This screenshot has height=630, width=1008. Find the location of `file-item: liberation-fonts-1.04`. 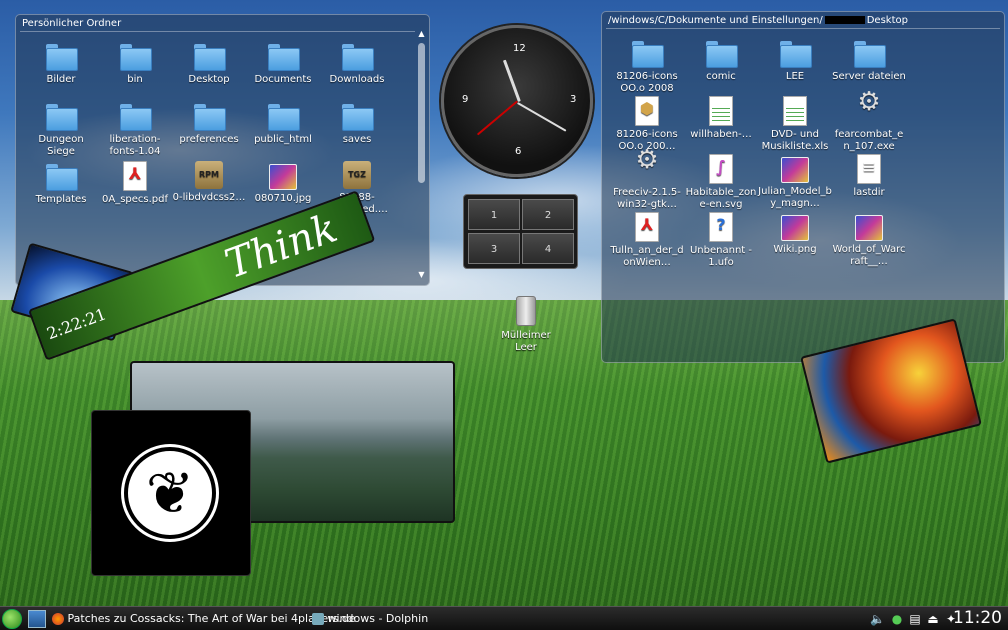

file-item: liberation-fonts-1.04 is located at coordinates (135, 129).